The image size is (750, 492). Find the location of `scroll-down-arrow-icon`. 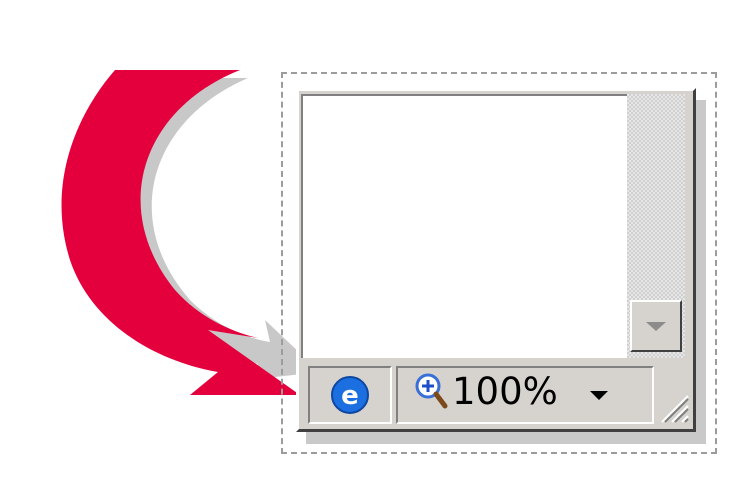

scroll-down-arrow-icon is located at coordinates (656, 326).